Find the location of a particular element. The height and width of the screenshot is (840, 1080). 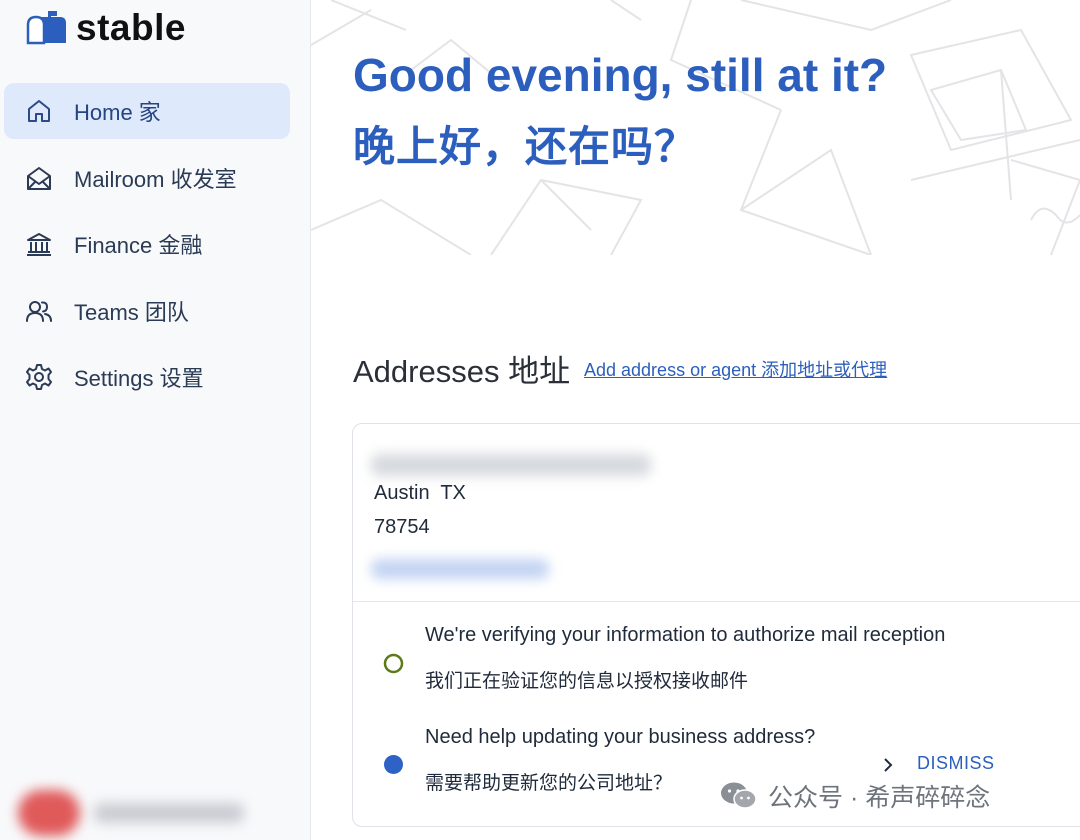

street-address-redacted is located at coordinates (511, 465).